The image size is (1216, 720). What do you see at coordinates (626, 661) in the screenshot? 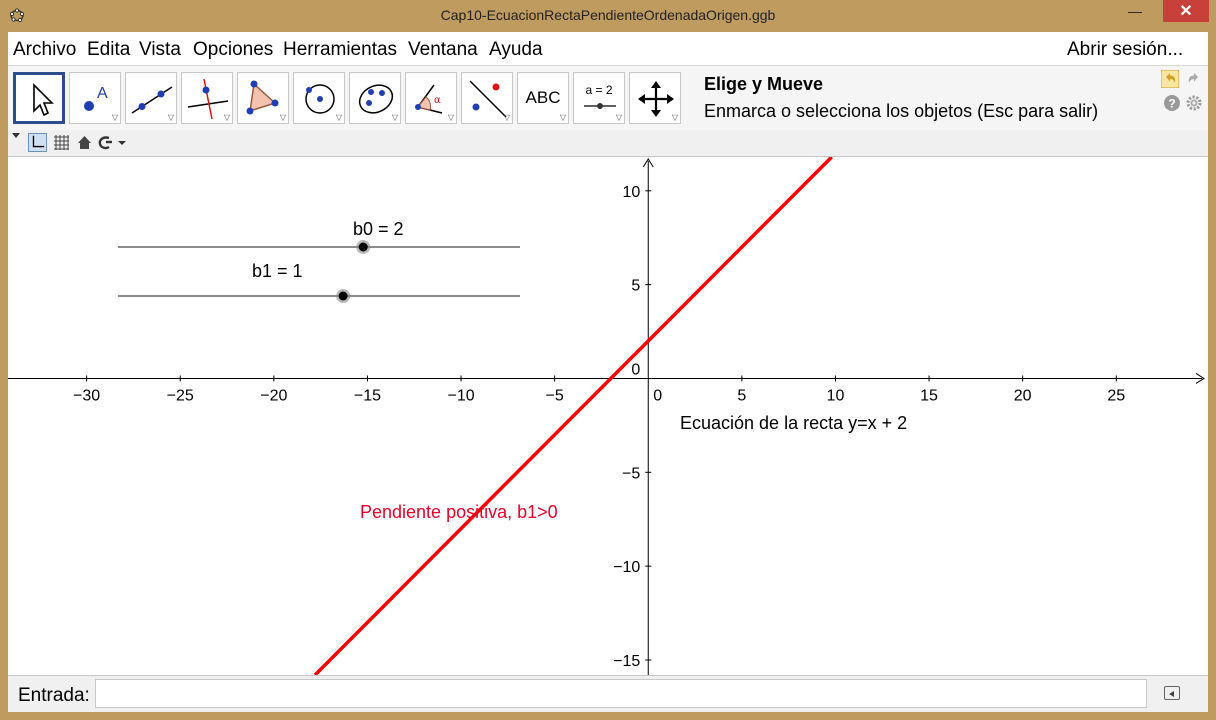
I see `y-tick-label: −15` at bounding box center [626, 661].